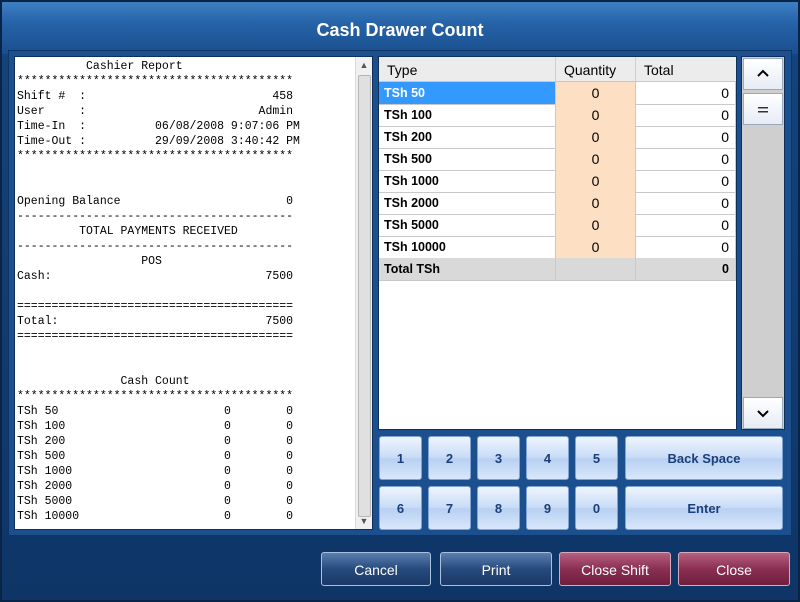 The height and width of the screenshot is (602, 800). I want to click on row-type-cell: TSh 50, so click(467, 93).